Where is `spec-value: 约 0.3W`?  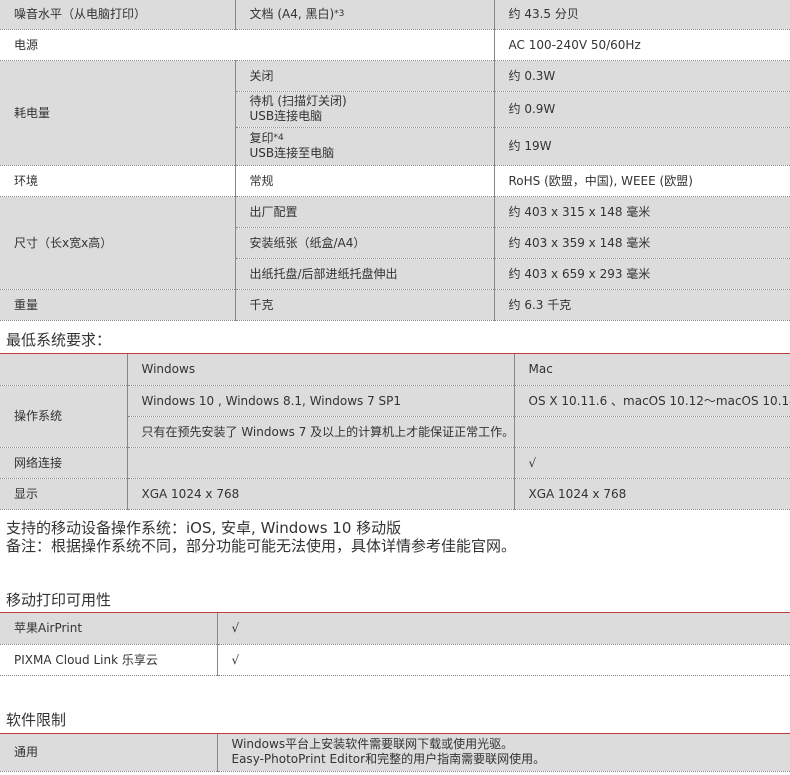
spec-value: 约 0.3W is located at coordinates (641, 76).